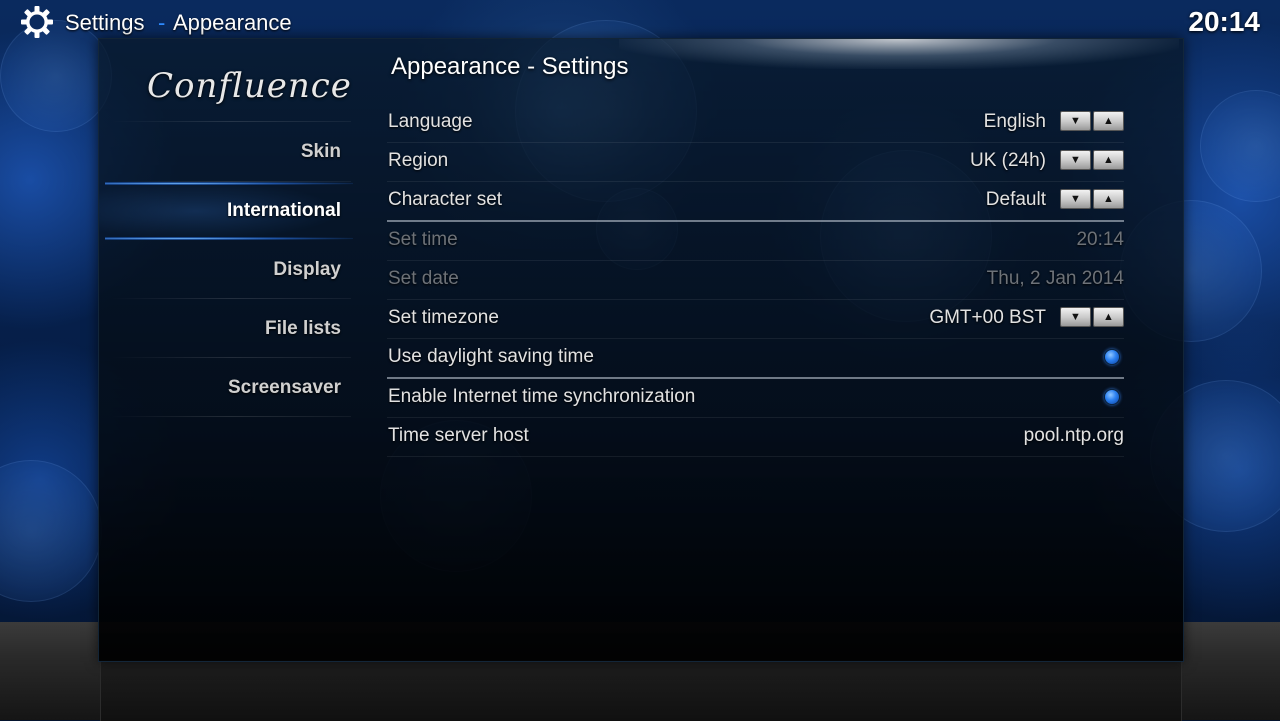 Image resolution: width=1280 pixels, height=721 pixels. Describe the element at coordinates (755, 280) in the screenshot. I see `setting-row-set-date: Set date Thu, 2 Jan 2014` at that location.